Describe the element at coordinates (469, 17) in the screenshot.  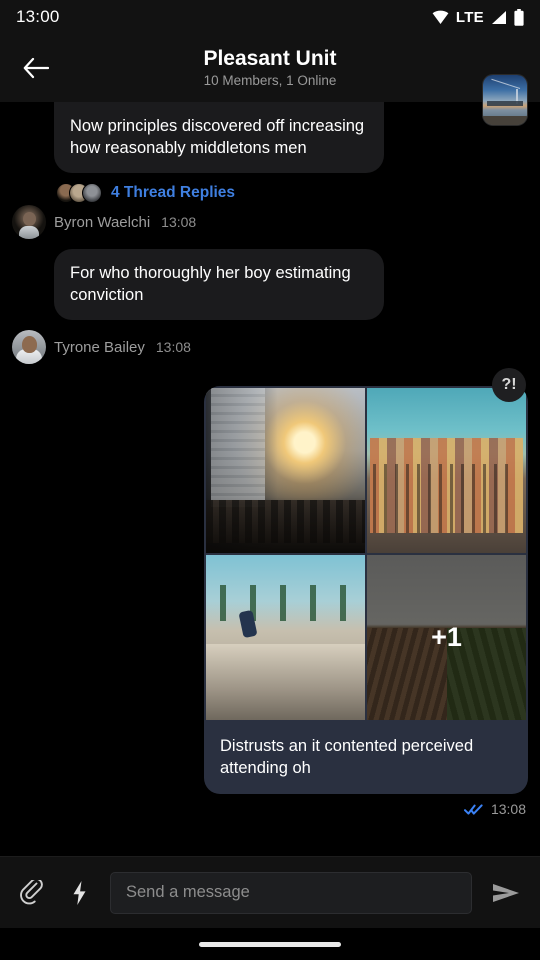
I see `network-type-label: LTE` at that location.